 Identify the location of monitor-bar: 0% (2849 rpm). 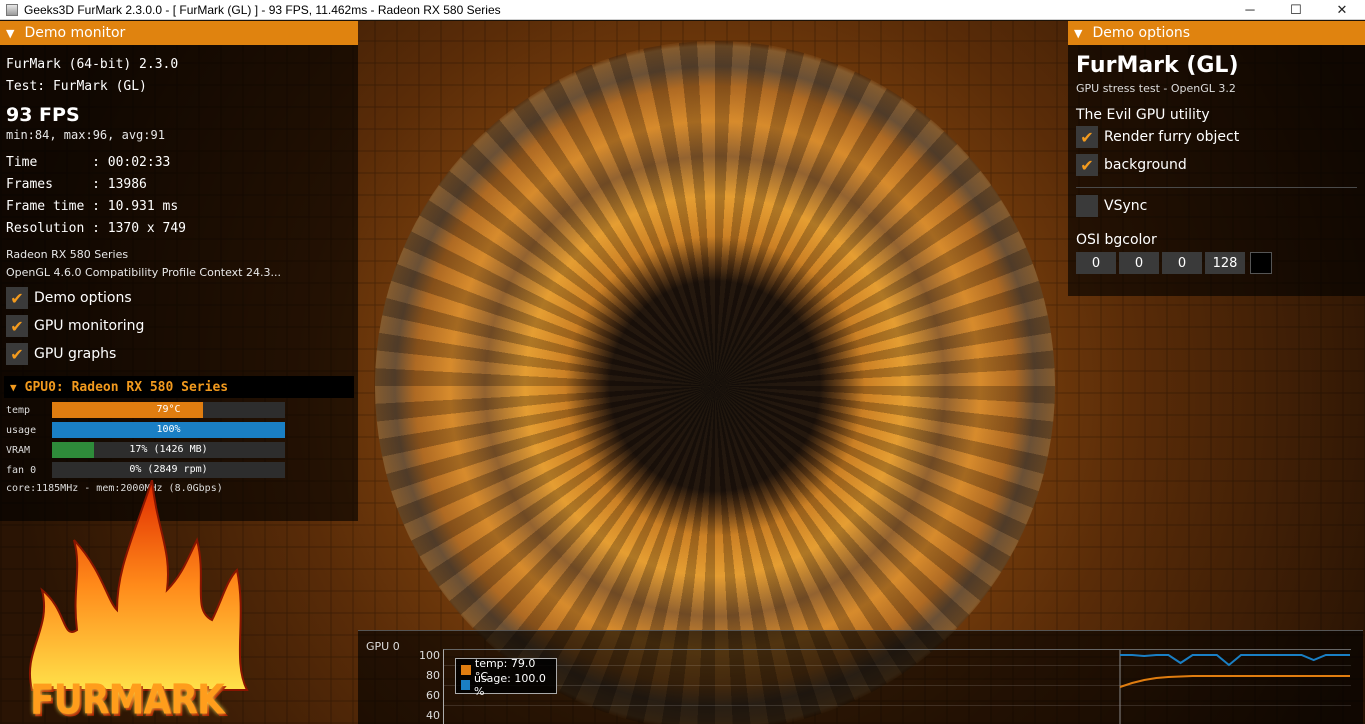
(168, 470).